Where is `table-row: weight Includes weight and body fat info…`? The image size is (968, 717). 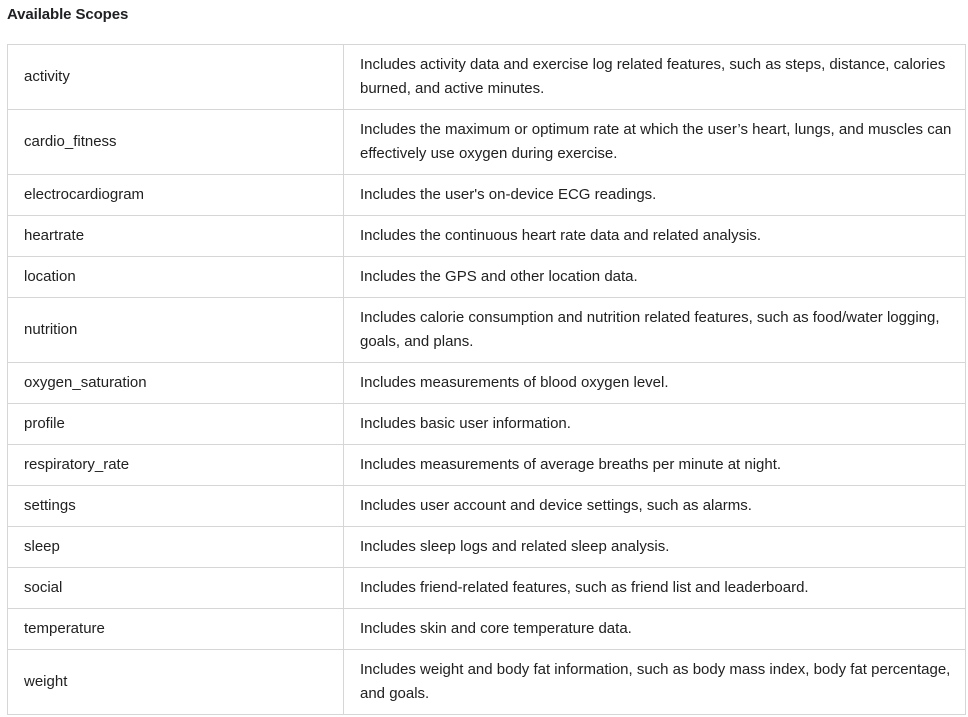
table-row: weight Includes weight and body fat info… is located at coordinates (486, 682).